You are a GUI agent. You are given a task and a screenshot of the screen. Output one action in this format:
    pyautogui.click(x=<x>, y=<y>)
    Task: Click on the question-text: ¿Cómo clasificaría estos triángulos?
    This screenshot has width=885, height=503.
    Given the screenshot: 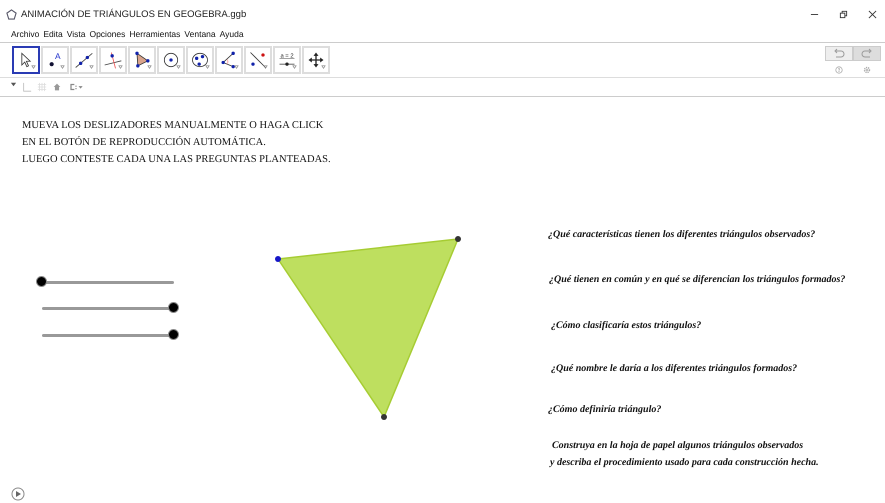 What is the action you would take?
    pyautogui.click(x=626, y=325)
    